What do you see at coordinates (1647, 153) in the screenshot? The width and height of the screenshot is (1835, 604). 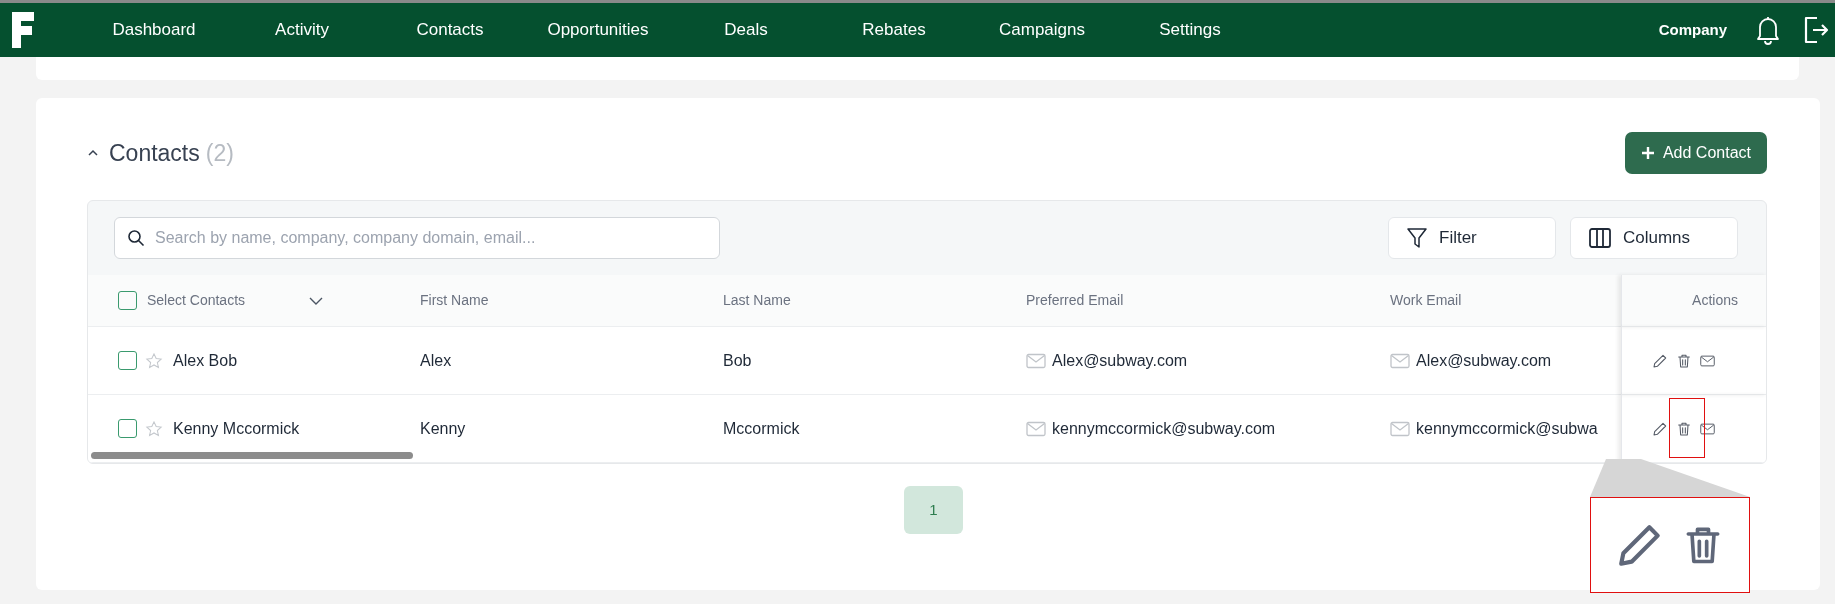 I see `plus-icon` at bounding box center [1647, 153].